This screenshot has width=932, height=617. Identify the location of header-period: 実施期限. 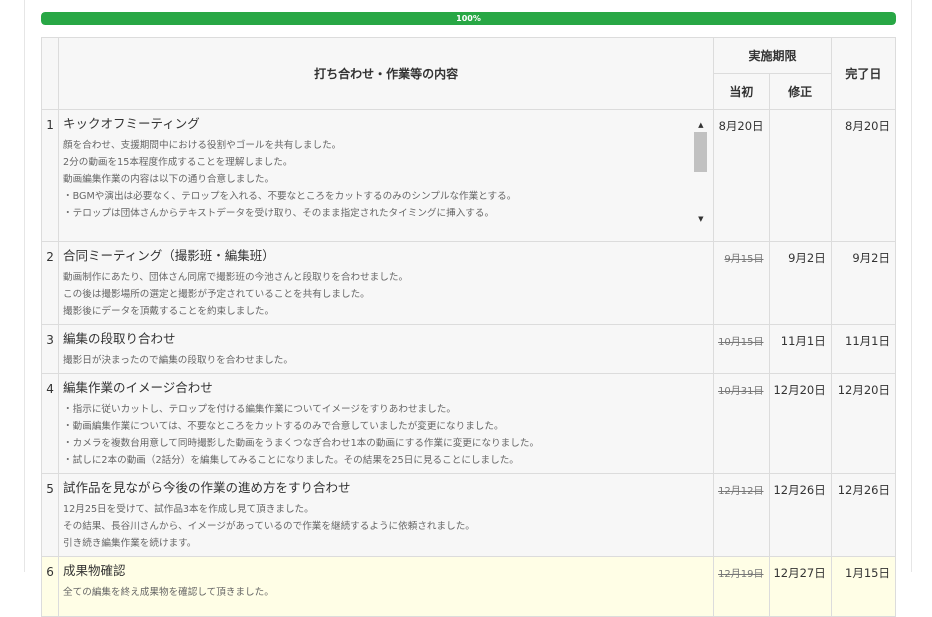
(772, 55).